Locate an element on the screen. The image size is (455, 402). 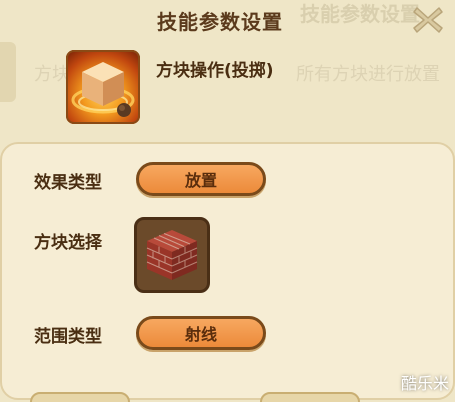
background-text-right: 所有方块进行放置 is located at coordinates (368, 74).